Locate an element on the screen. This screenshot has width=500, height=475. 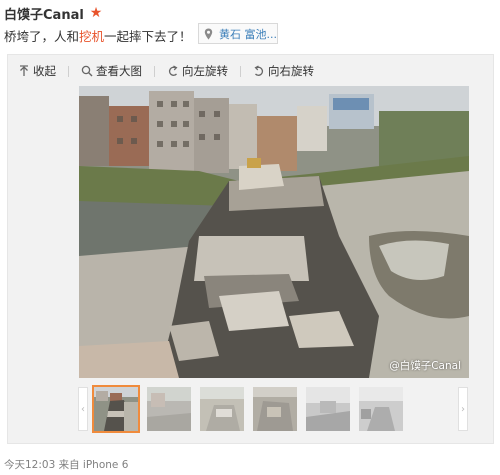
thumbnails-next-button: › is located at coordinates (463, 409).